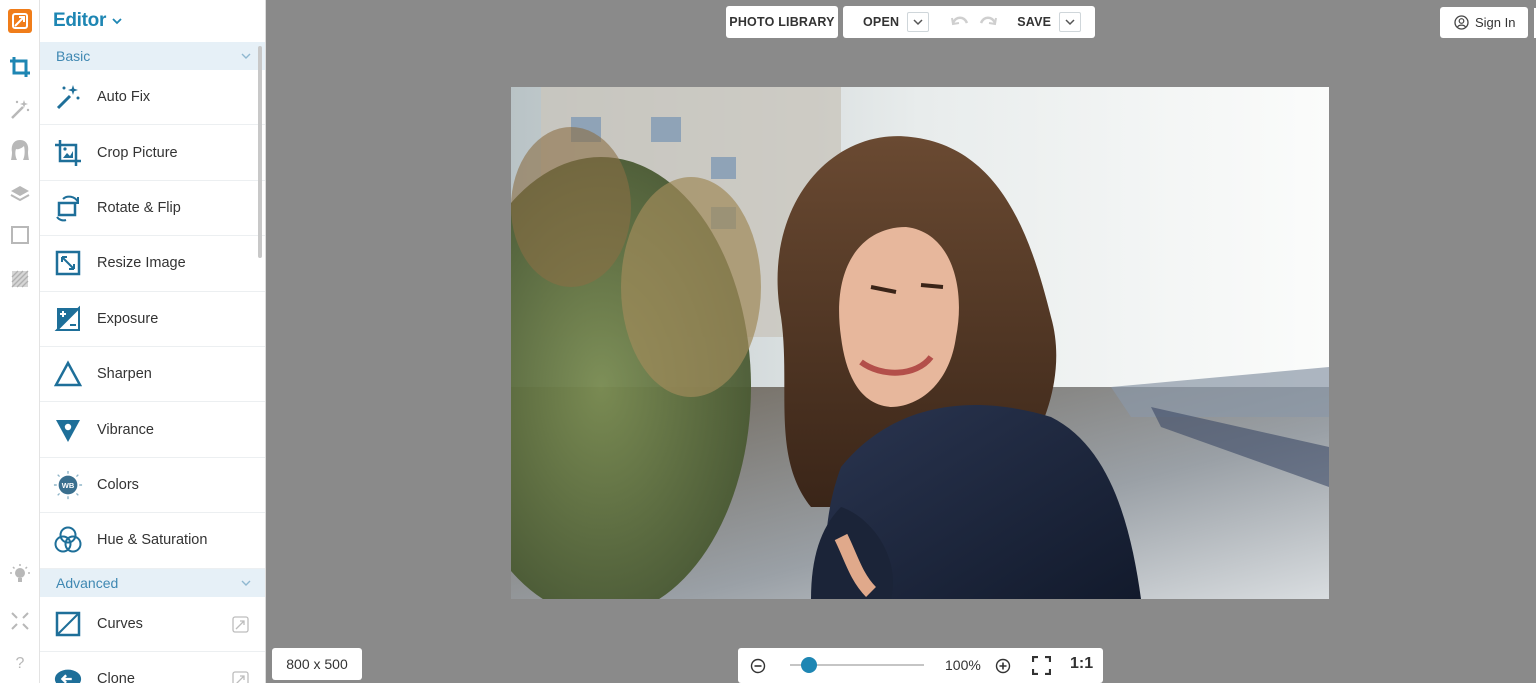  What do you see at coordinates (20, 67) in the screenshot?
I see `crop-icon` at bounding box center [20, 67].